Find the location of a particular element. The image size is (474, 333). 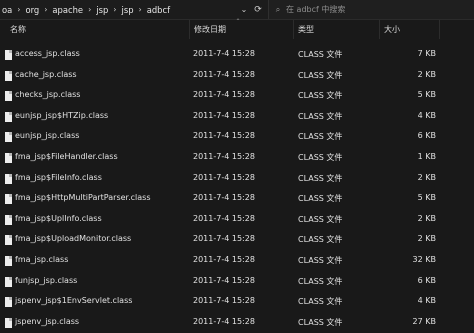

file-name: funjsp_jsp.class is located at coordinates (46, 280).